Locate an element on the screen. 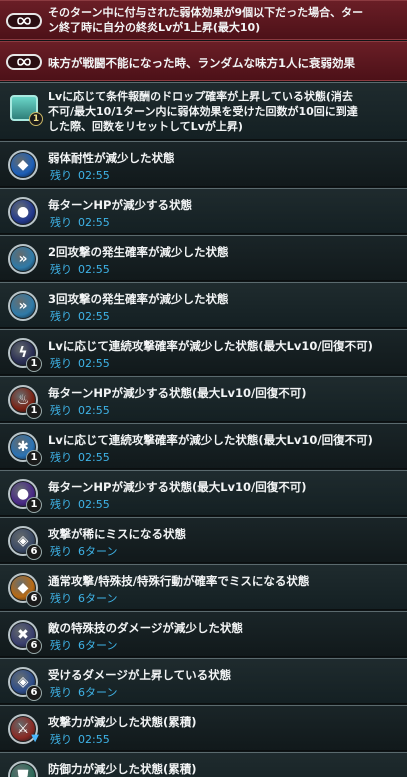 This screenshot has width=407, height=777. effect-row: » 3回攻撃の発生確率が減少した状態 残り 02:55 is located at coordinates (203, 305).